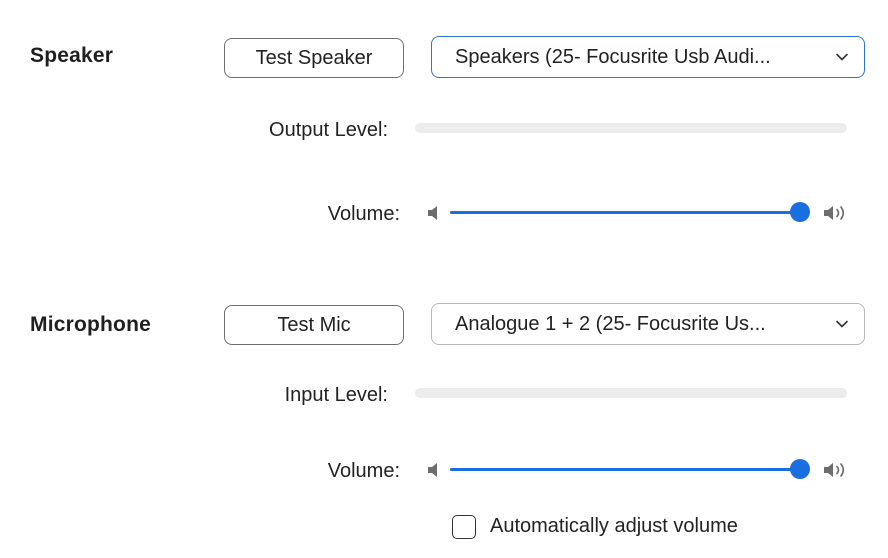 The image size is (888, 558). What do you see at coordinates (631, 128) in the screenshot?
I see `output-level-meter` at bounding box center [631, 128].